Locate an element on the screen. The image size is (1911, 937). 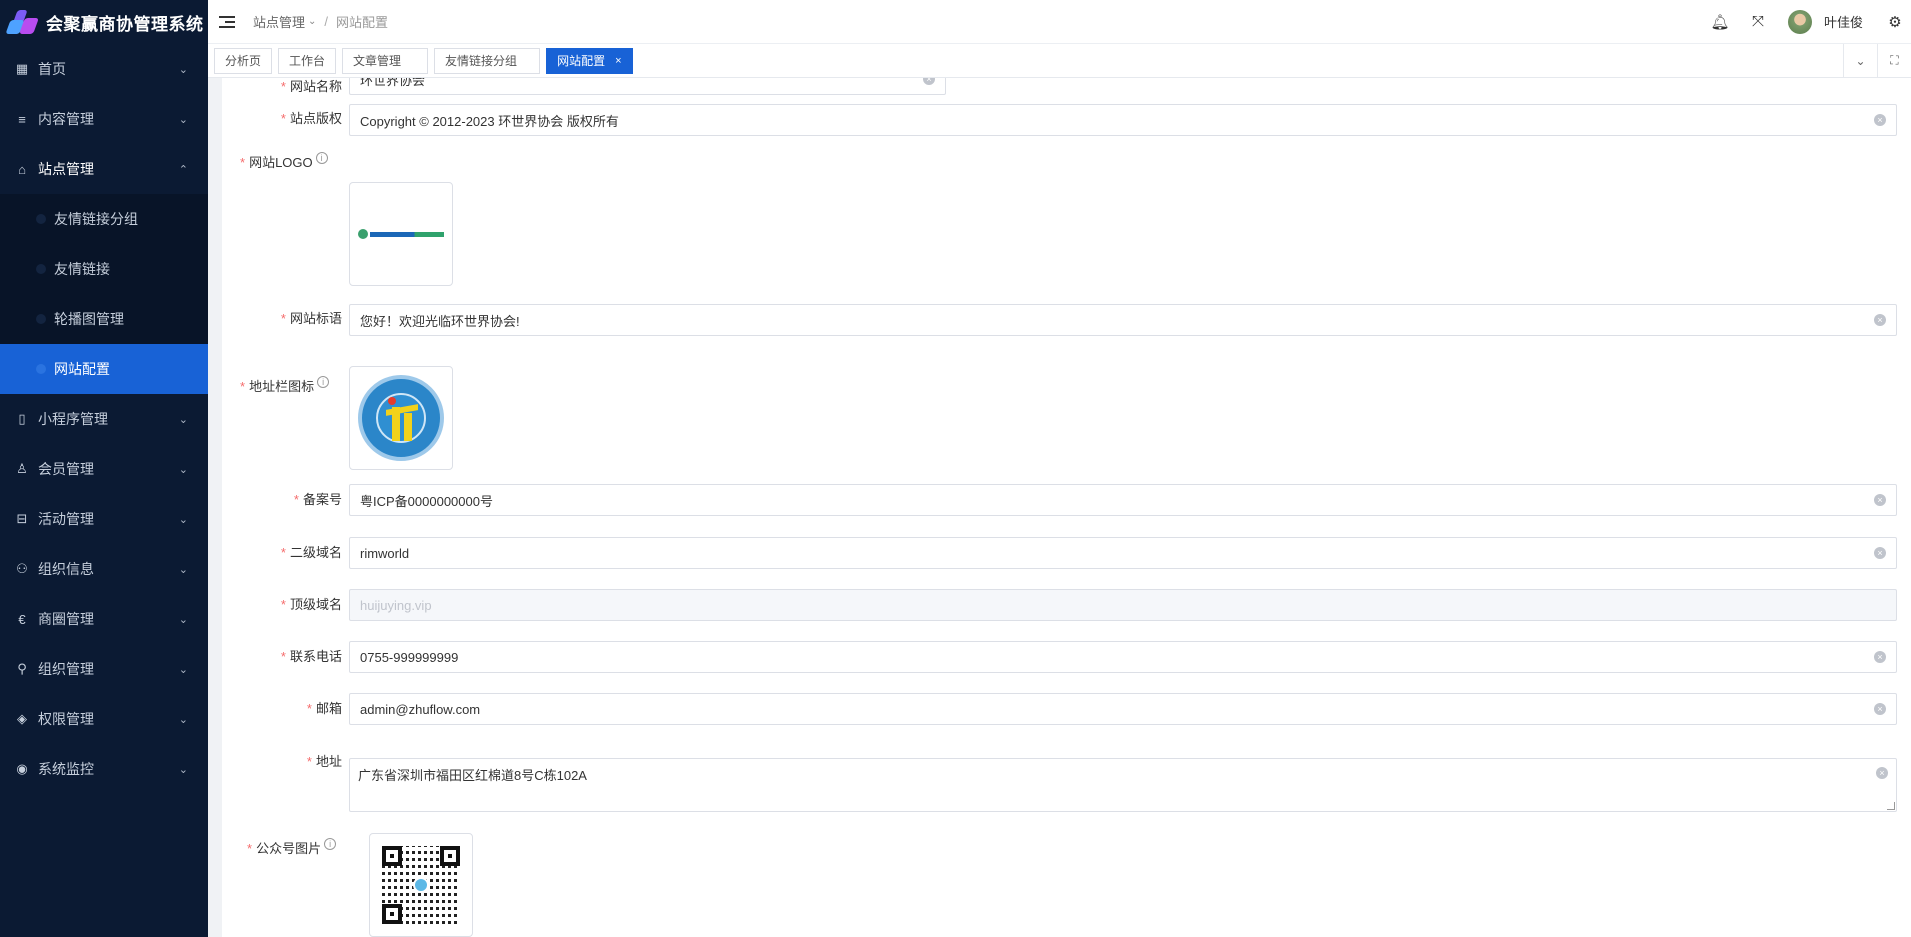
header-actions: 🔔︎ ⤧ 叶佳俊 ⚙ is located at coordinates (1801, 21).